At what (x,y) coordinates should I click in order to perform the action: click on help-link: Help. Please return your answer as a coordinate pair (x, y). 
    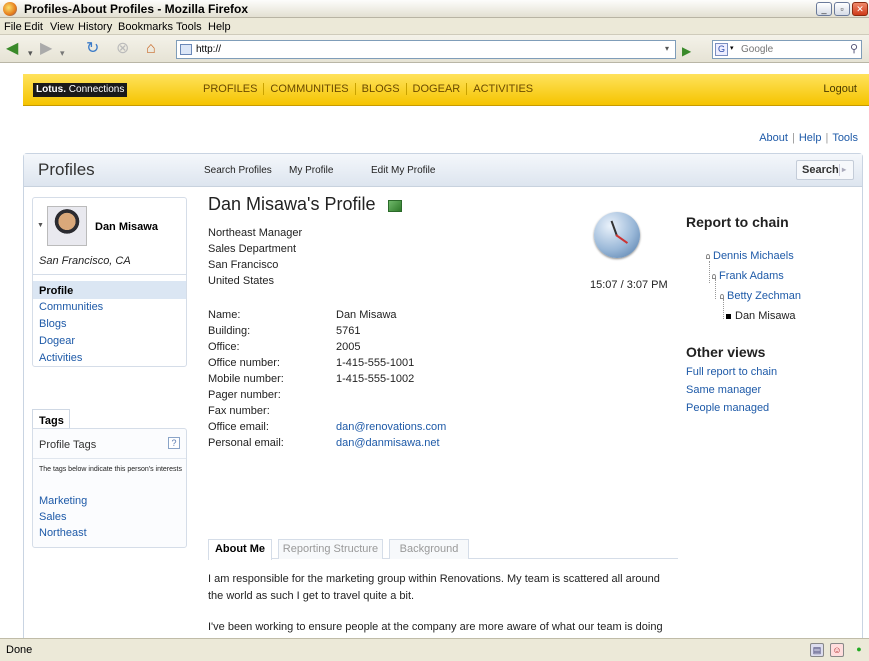
    Looking at the image, I should click on (810, 138).